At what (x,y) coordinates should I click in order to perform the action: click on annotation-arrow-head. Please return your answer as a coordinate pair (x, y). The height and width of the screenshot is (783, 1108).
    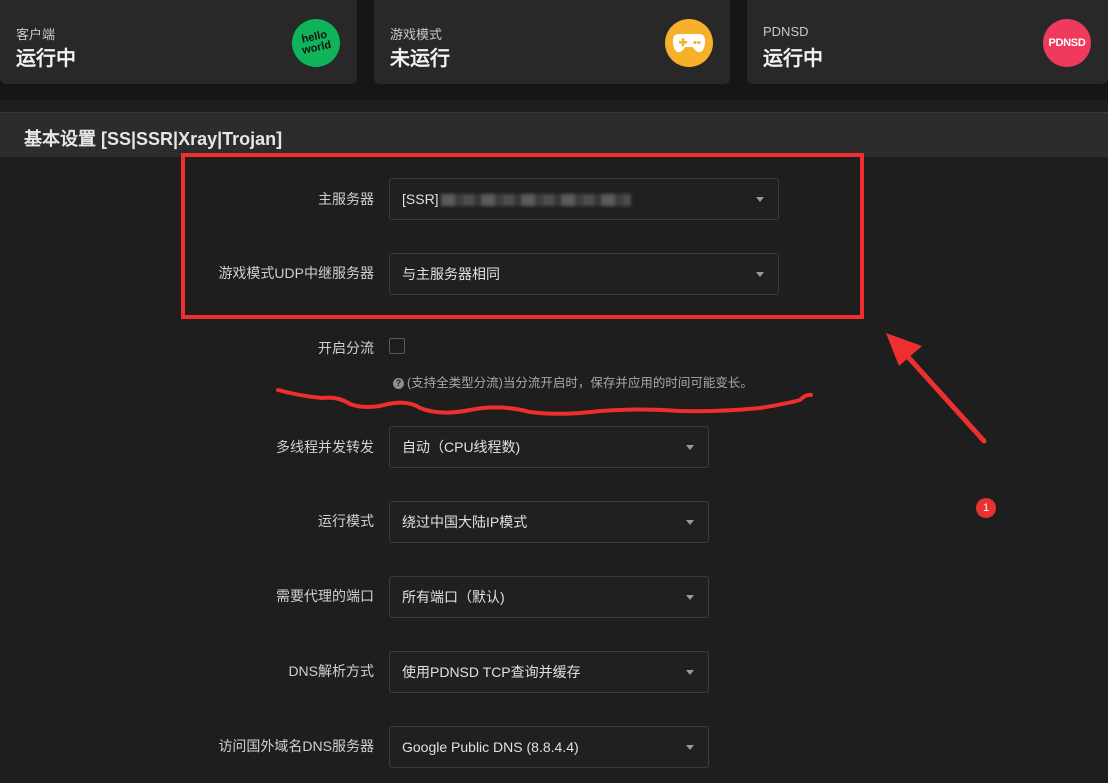
    Looking at the image, I should click on (904, 349).